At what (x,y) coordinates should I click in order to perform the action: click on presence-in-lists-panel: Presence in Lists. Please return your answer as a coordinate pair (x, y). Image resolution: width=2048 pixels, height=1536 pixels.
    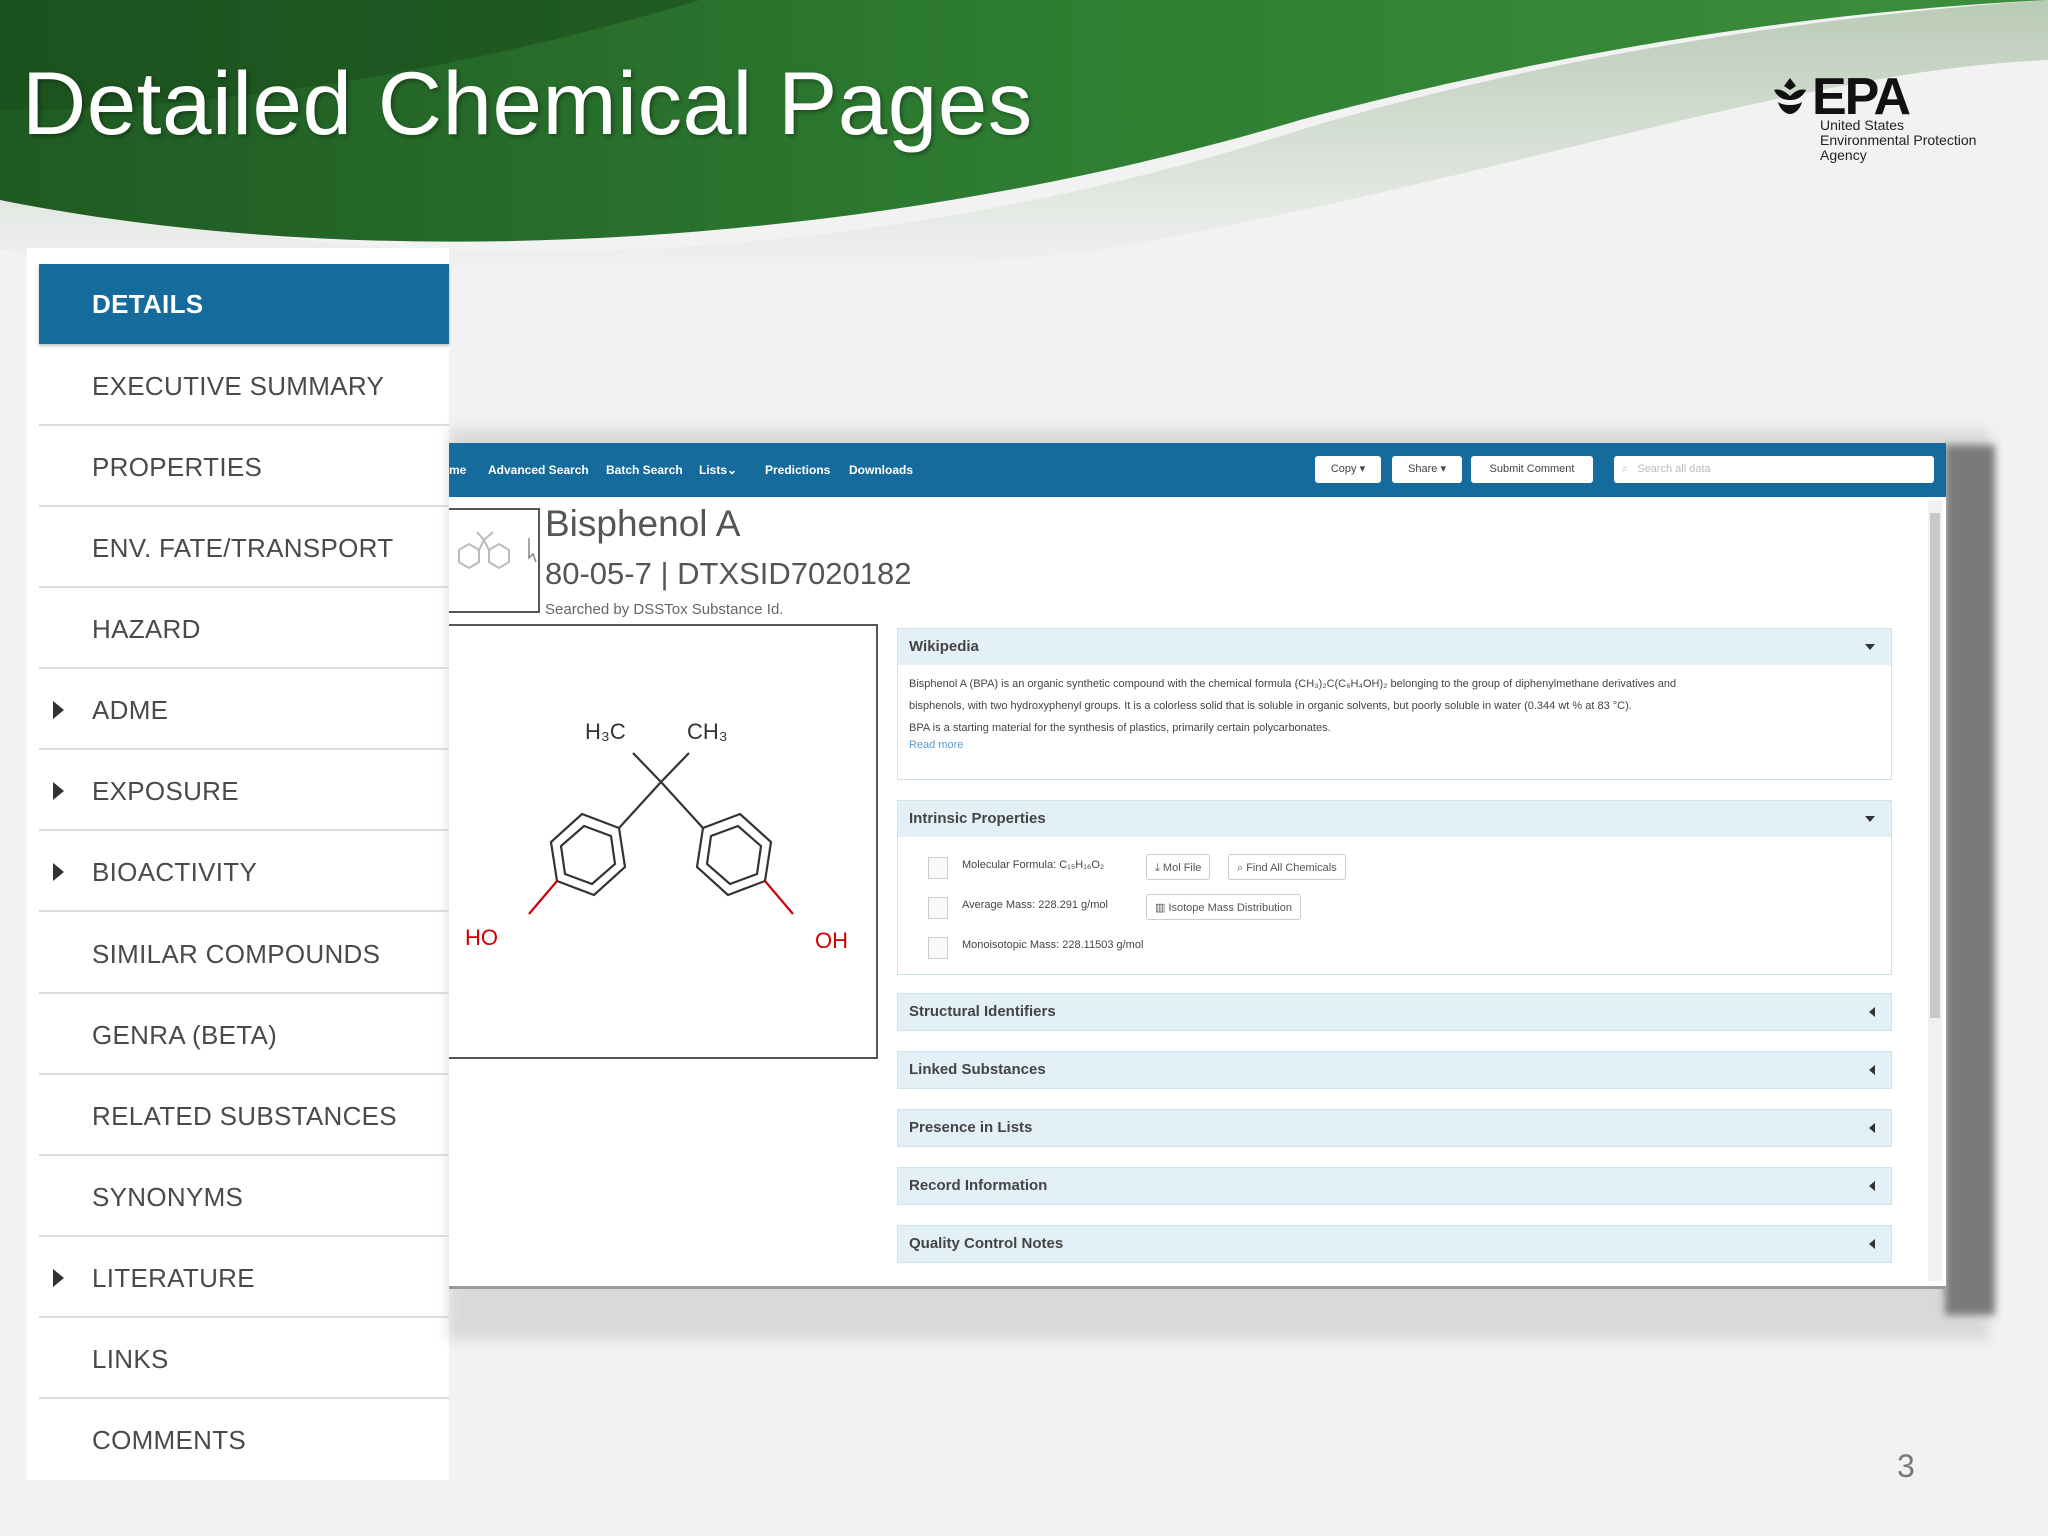
    Looking at the image, I should click on (1394, 1128).